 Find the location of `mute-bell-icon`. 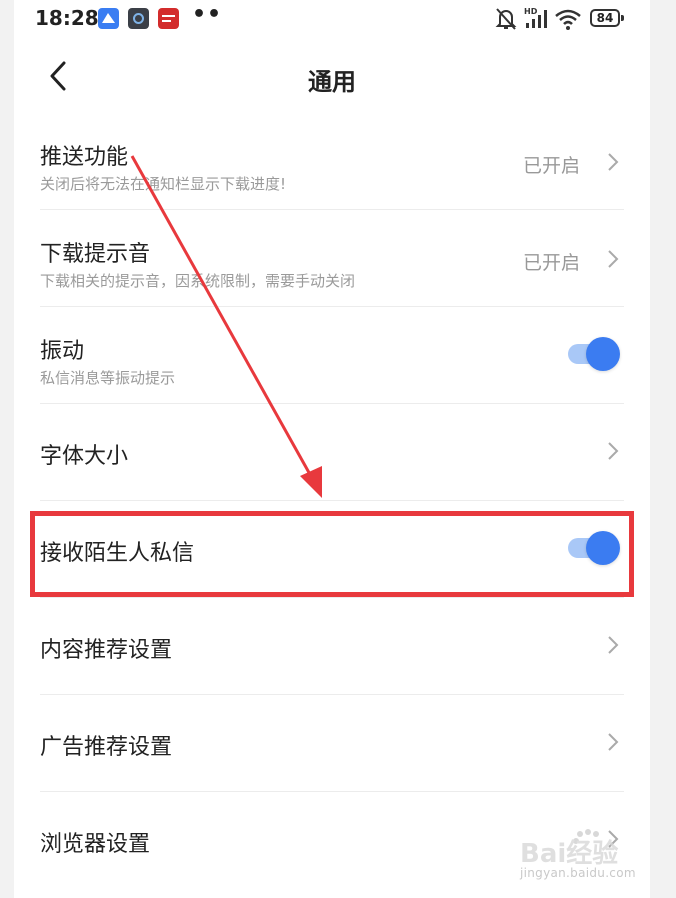

mute-bell-icon is located at coordinates (506, 19).